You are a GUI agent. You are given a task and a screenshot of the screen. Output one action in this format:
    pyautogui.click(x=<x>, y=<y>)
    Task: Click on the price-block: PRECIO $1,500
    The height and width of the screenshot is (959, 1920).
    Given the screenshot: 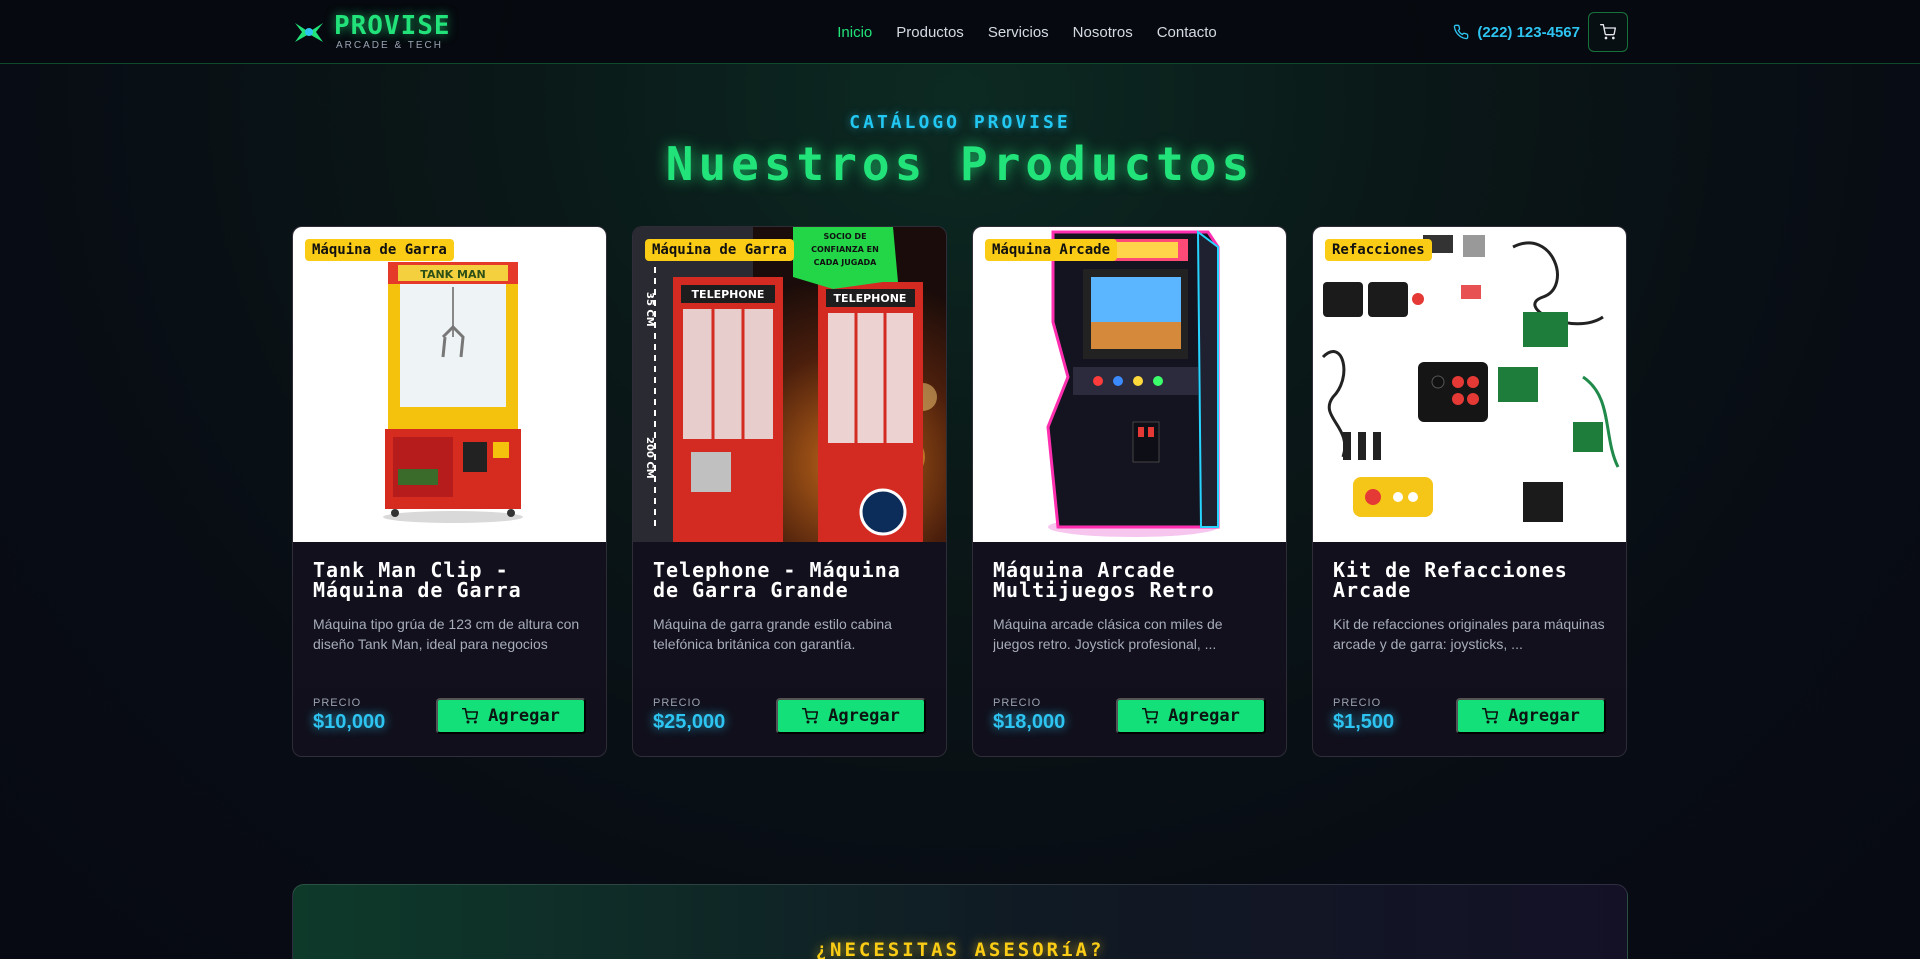 What is the action you would take?
    pyautogui.click(x=1363, y=715)
    